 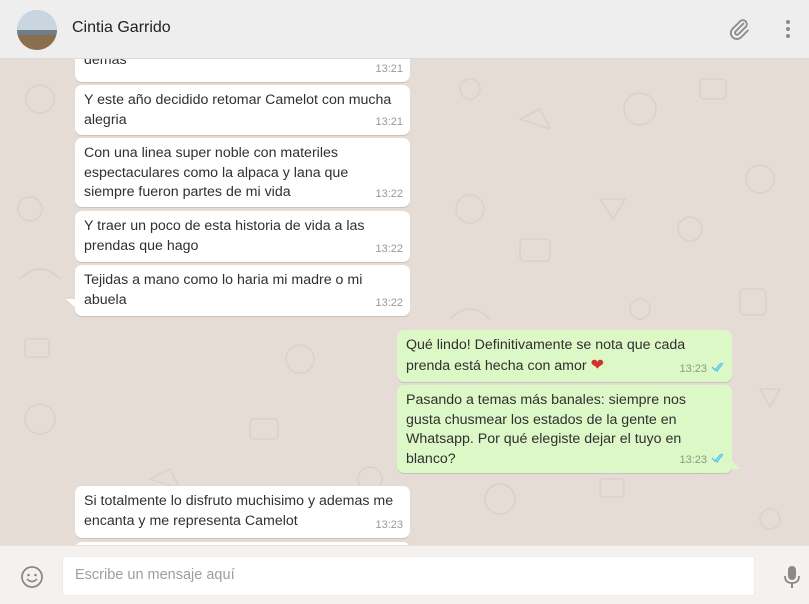 I want to click on contact-name: Cintia Garrido, so click(x=121, y=28).